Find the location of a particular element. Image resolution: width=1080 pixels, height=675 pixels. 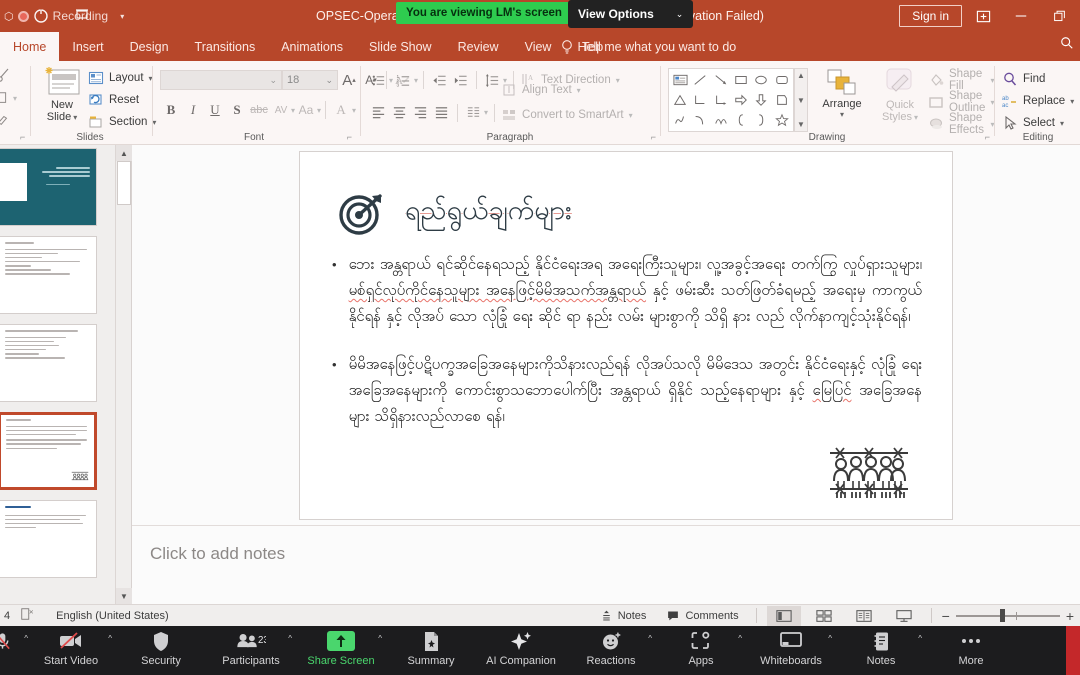

columns-button is located at coordinates (473, 112).